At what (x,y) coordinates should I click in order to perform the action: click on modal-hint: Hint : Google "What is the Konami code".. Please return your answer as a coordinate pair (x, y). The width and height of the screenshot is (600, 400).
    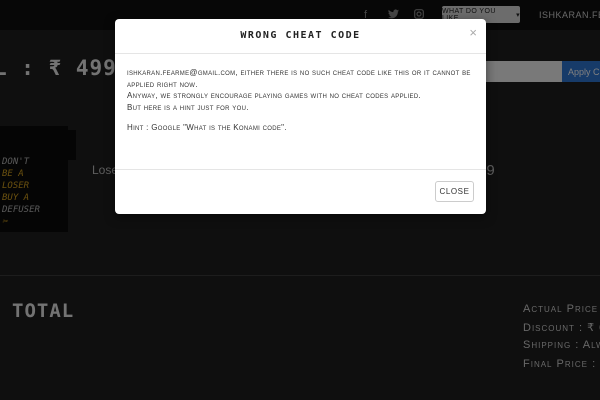
    Looking at the image, I should click on (207, 127).